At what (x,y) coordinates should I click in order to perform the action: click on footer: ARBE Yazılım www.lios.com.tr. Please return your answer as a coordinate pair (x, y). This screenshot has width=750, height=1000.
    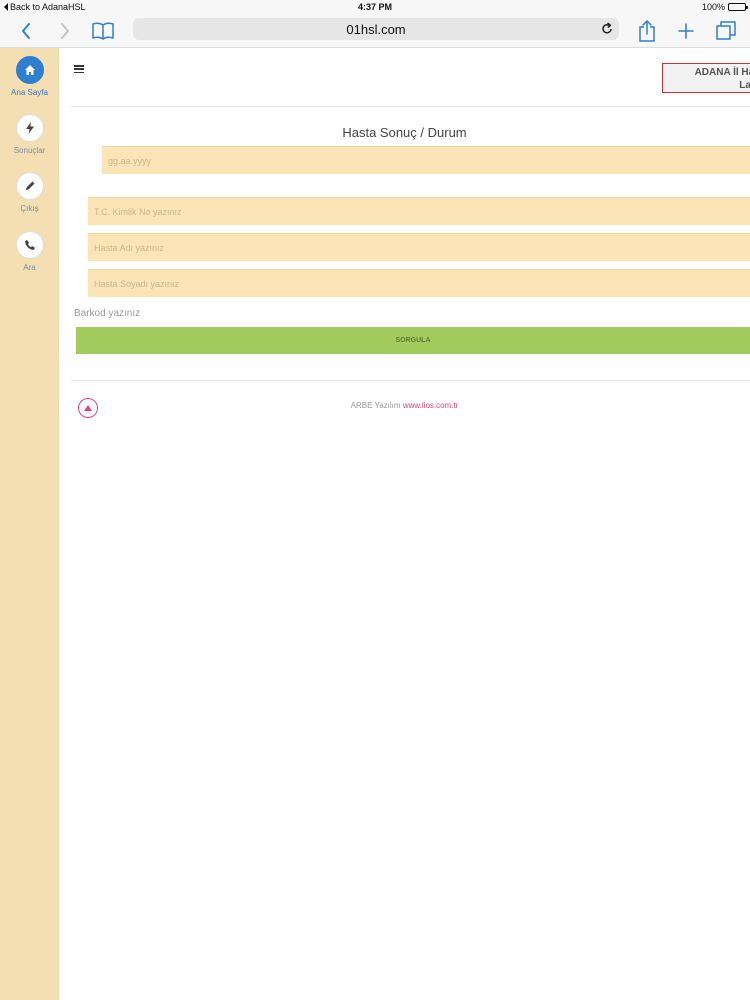
    Looking at the image, I should click on (404, 405).